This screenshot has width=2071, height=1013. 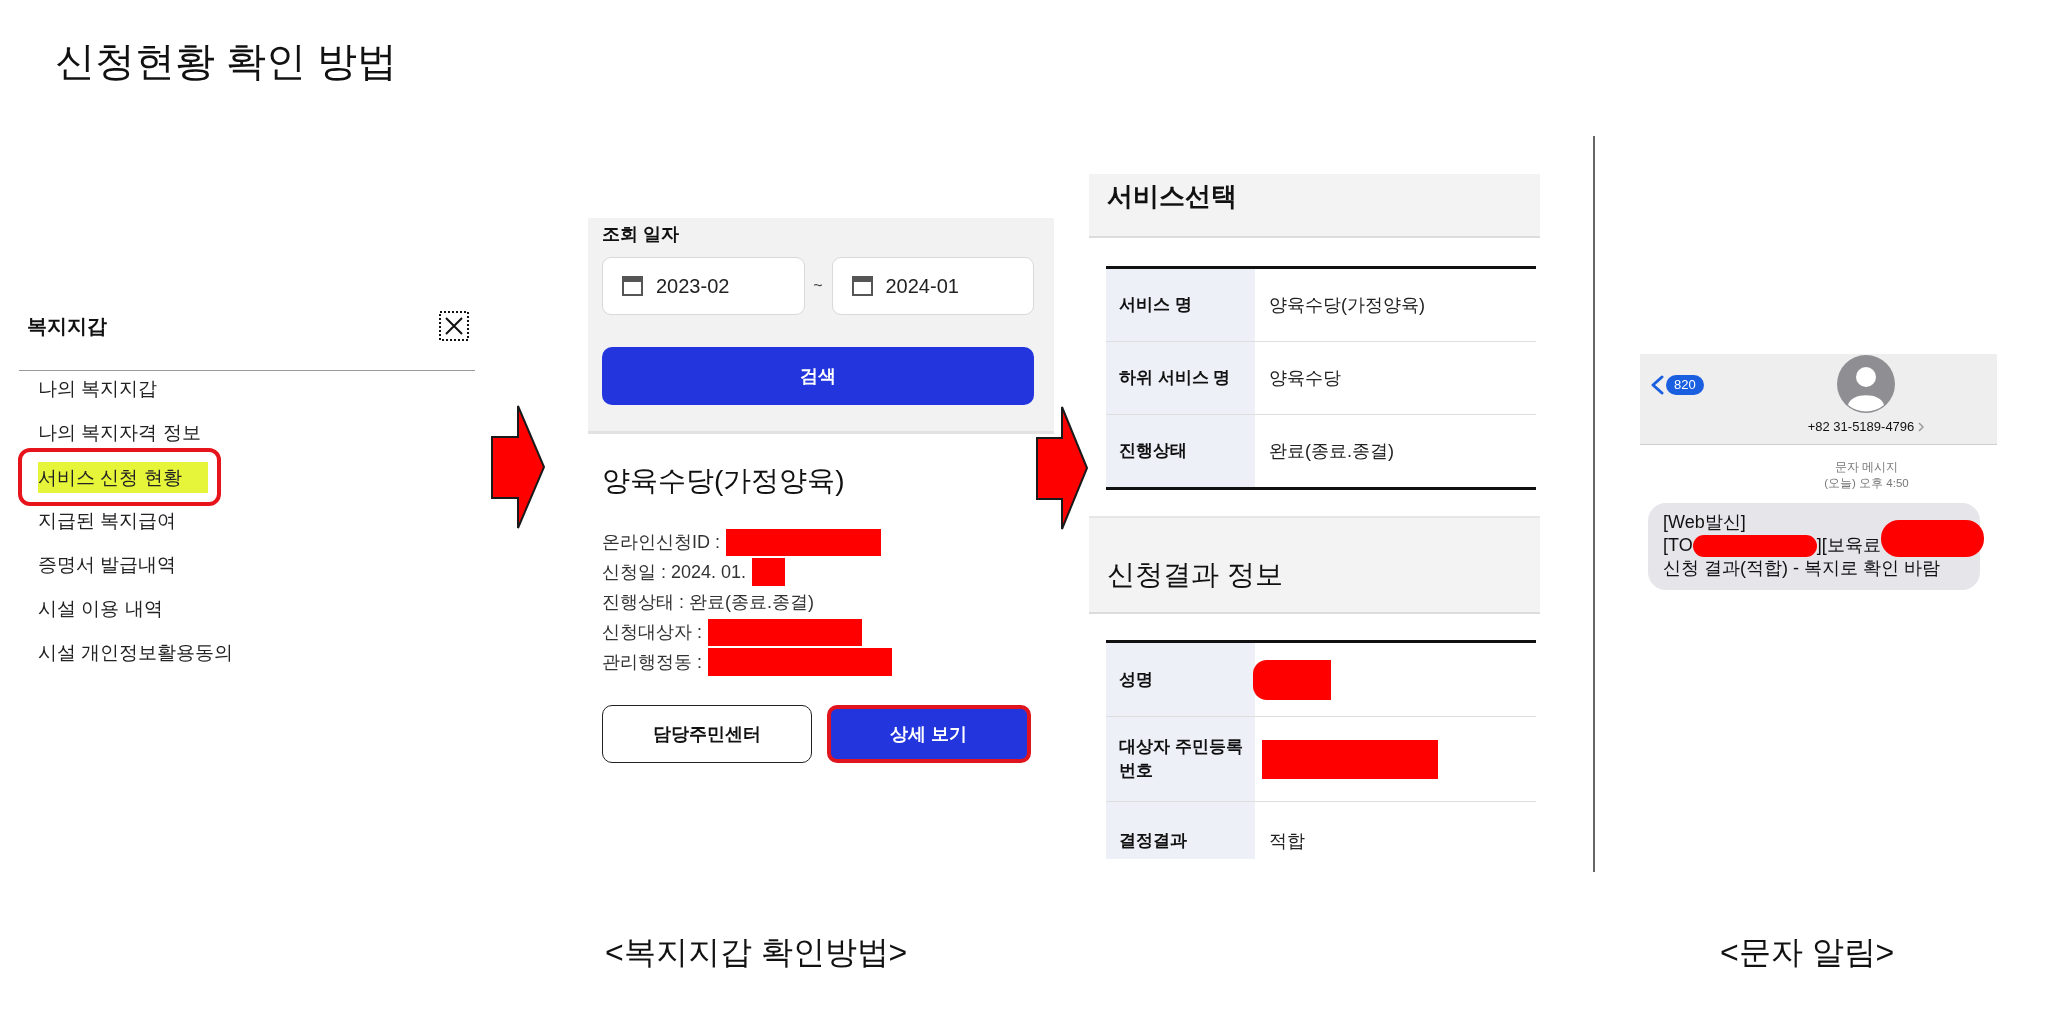 What do you see at coordinates (1921, 427) in the screenshot?
I see `chevron-right-icon` at bounding box center [1921, 427].